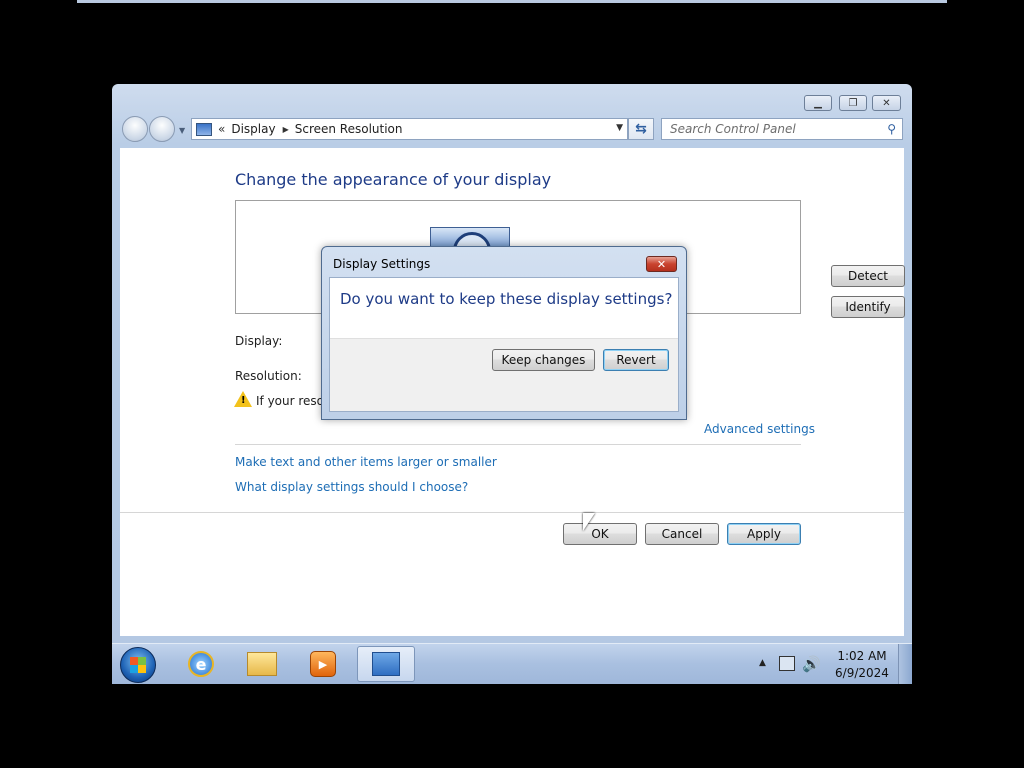 Image resolution: width=1024 pixels, height=768 pixels. I want to click on taskbar-media-player: ▶, so click(323, 664).